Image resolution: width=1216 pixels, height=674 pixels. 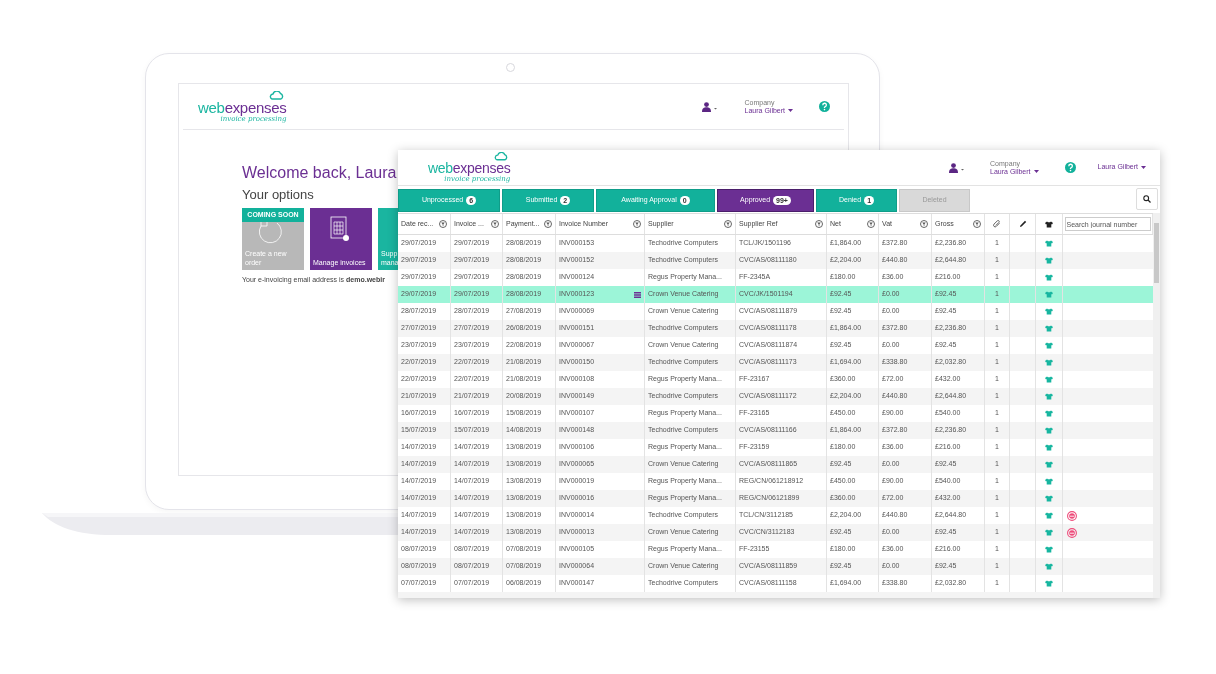 What do you see at coordinates (637, 294) in the screenshot?
I see `list-icon` at bounding box center [637, 294].